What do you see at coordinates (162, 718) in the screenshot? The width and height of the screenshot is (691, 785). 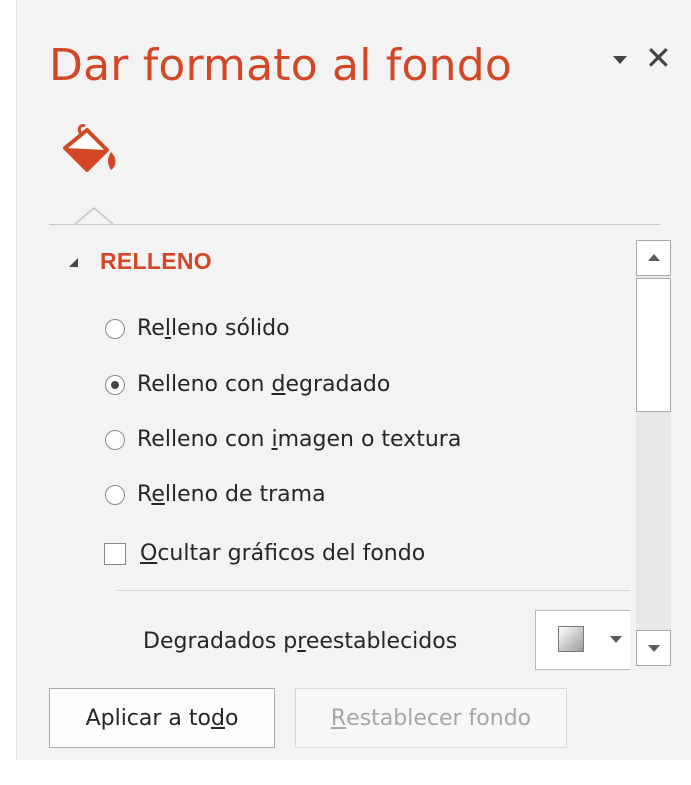 I see `apply-to-all-button: Aplicar a to d o` at bounding box center [162, 718].